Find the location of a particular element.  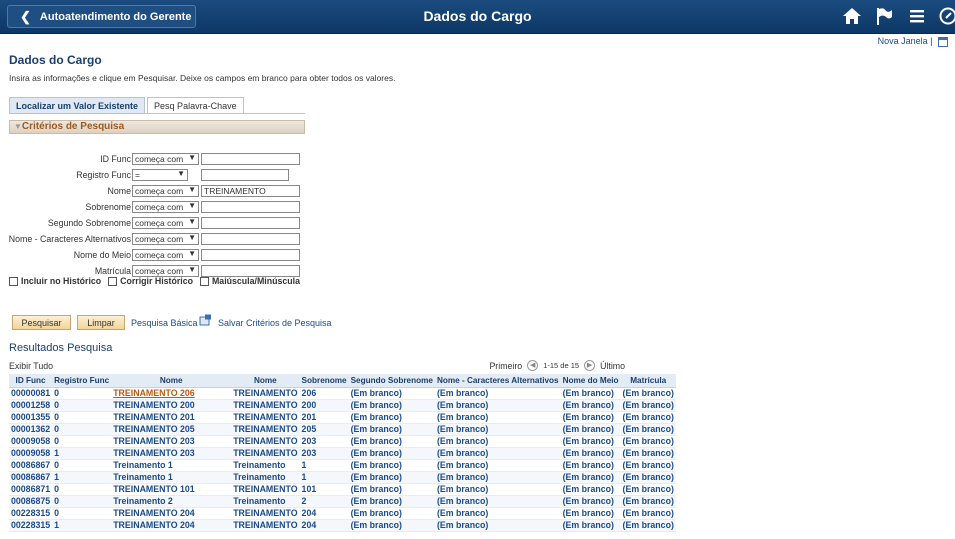

cell-text: 00000081 is located at coordinates (30, 393).